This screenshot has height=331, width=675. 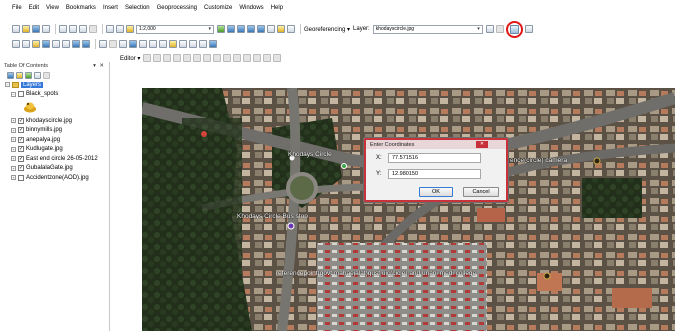 I want to click on select-features-icon, so click(x=103, y=44).